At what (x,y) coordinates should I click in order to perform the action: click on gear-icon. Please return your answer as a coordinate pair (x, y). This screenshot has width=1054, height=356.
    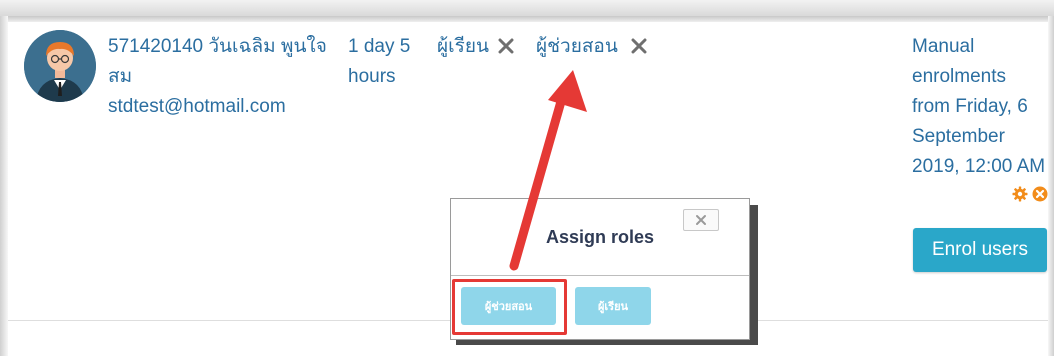
    Looking at the image, I should click on (1020, 194).